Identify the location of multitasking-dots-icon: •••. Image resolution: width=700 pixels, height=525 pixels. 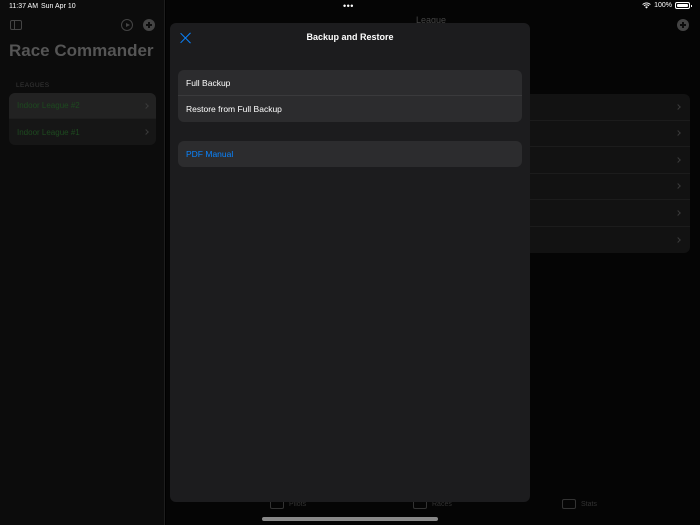
(348, 6).